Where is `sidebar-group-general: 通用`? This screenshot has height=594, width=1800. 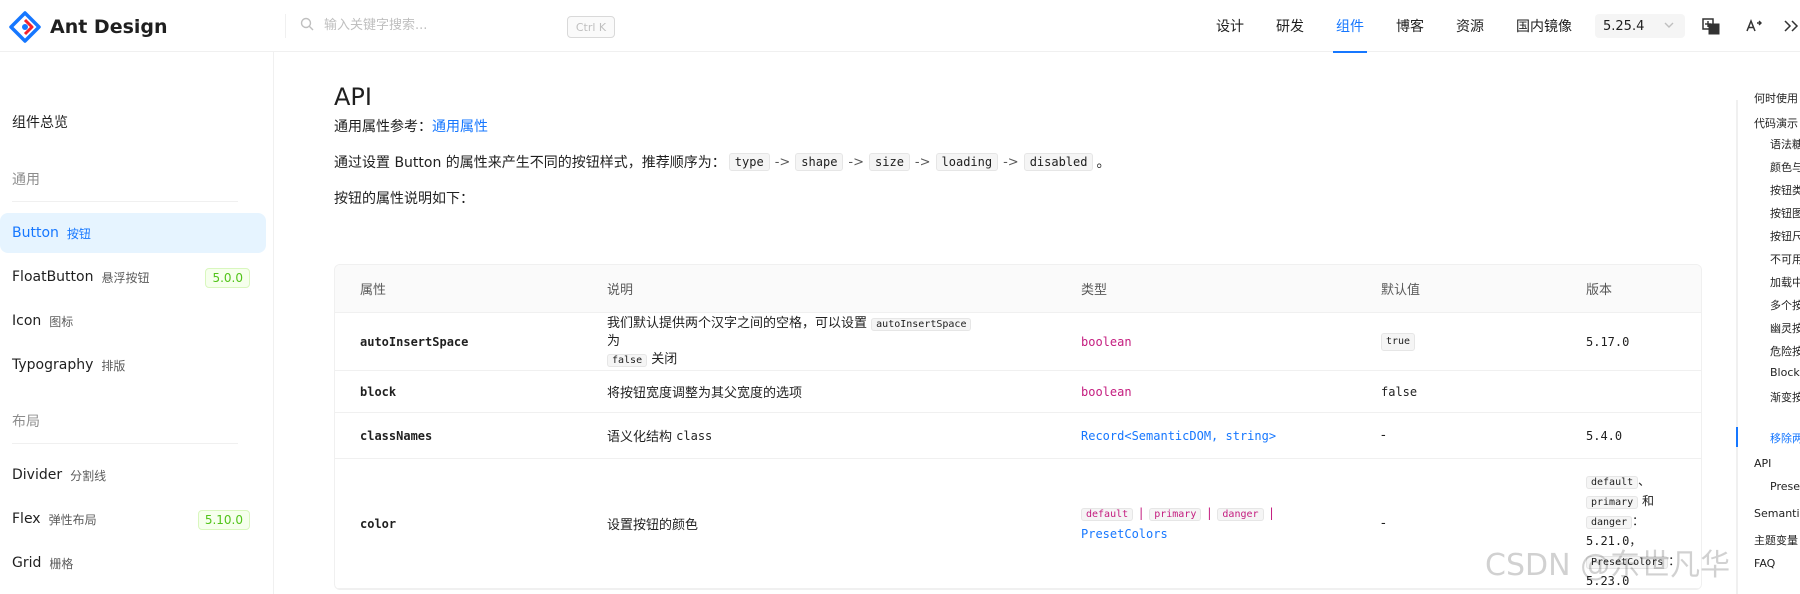 sidebar-group-general: 通用 is located at coordinates (26, 180).